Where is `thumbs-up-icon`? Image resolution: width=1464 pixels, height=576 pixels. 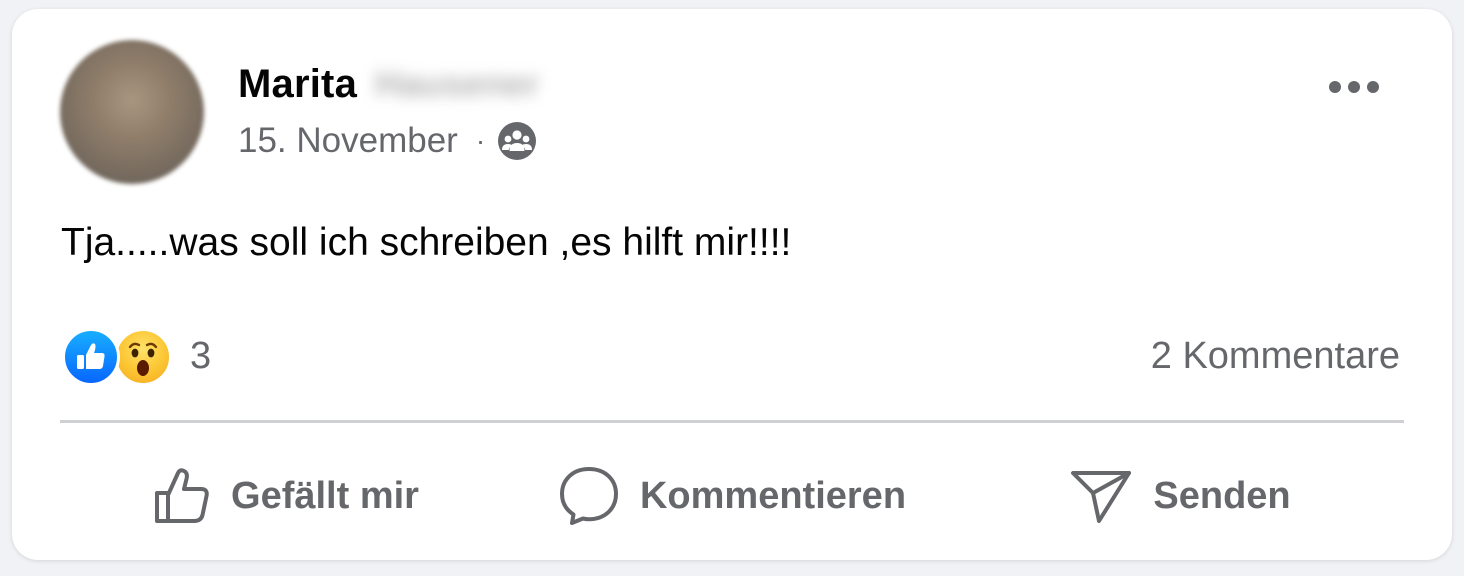
thumbs-up-icon is located at coordinates (182, 495).